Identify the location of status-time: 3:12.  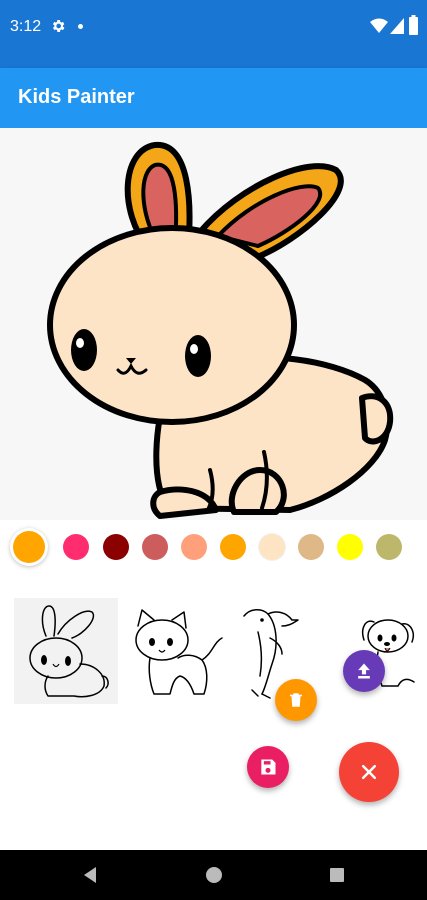
(26, 26).